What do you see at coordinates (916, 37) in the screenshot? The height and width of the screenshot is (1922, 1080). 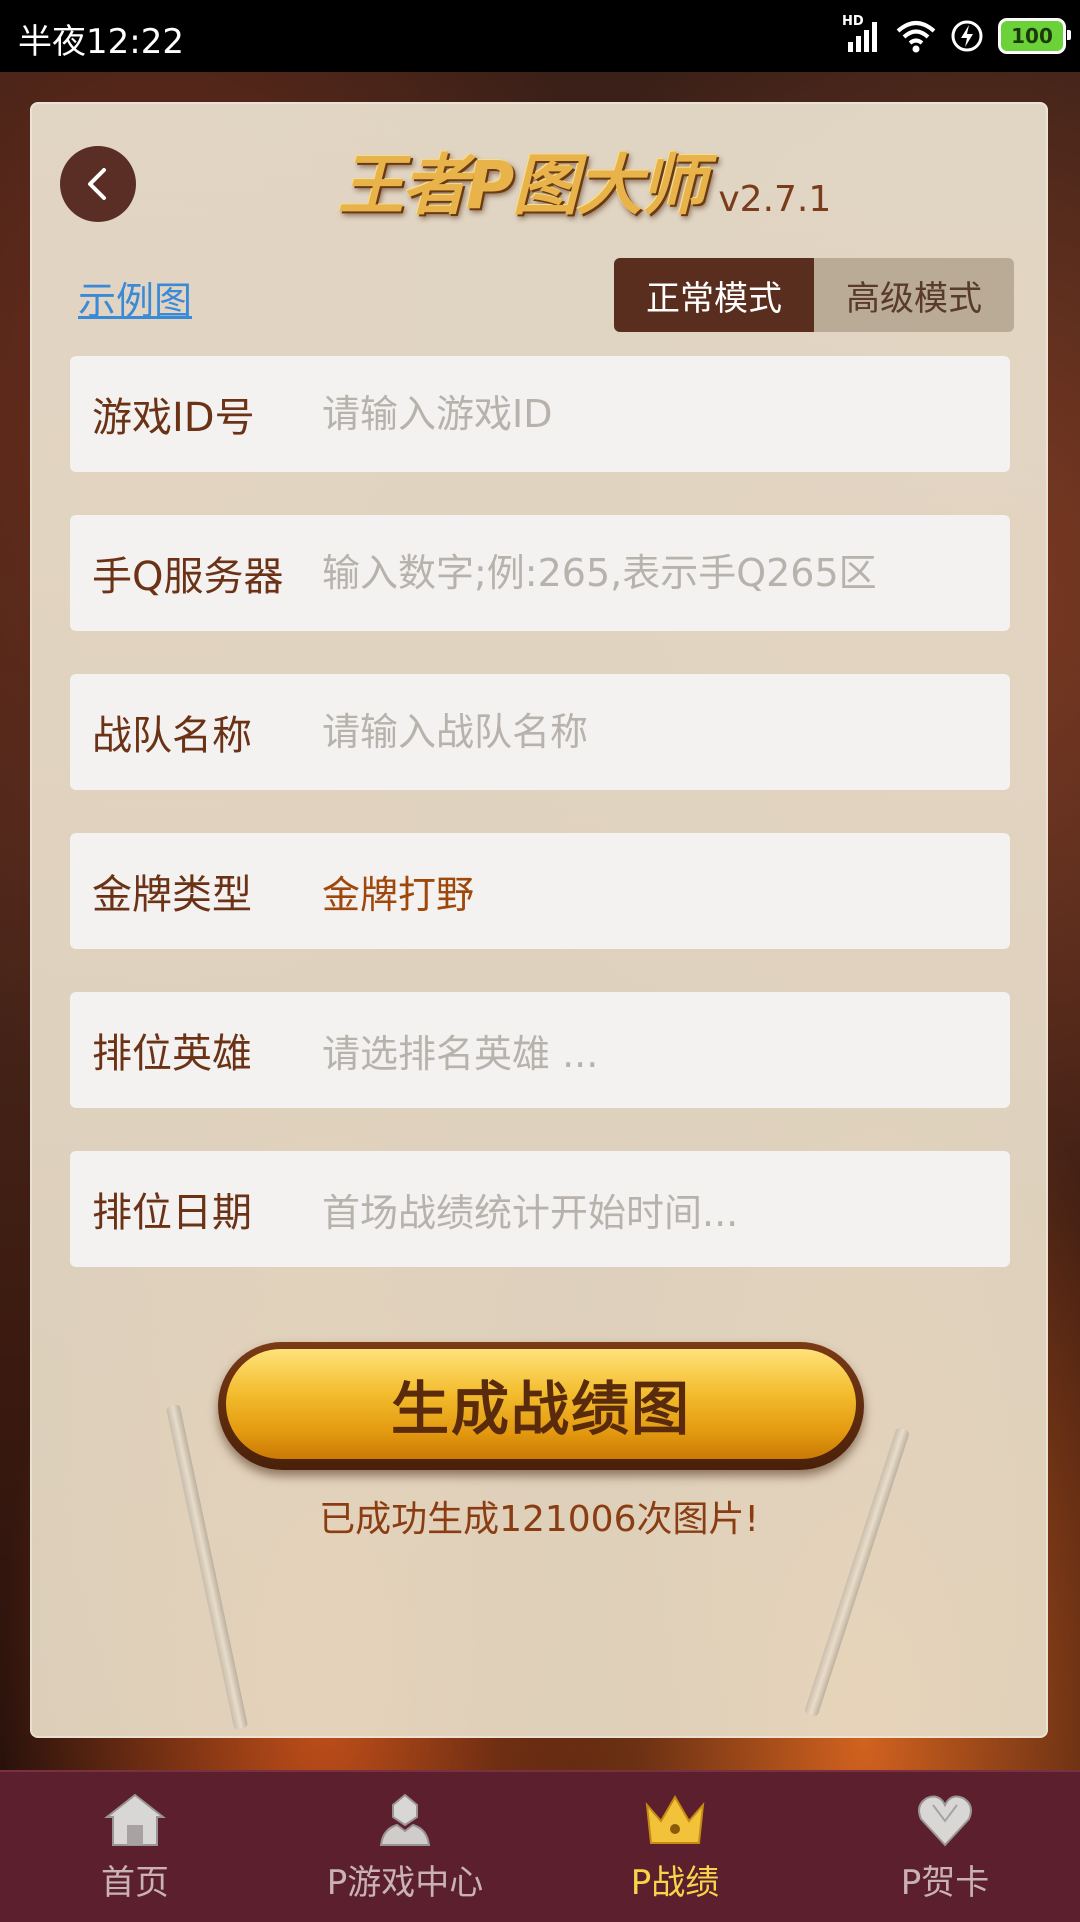 I see `wifi-icon` at bounding box center [916, 37].